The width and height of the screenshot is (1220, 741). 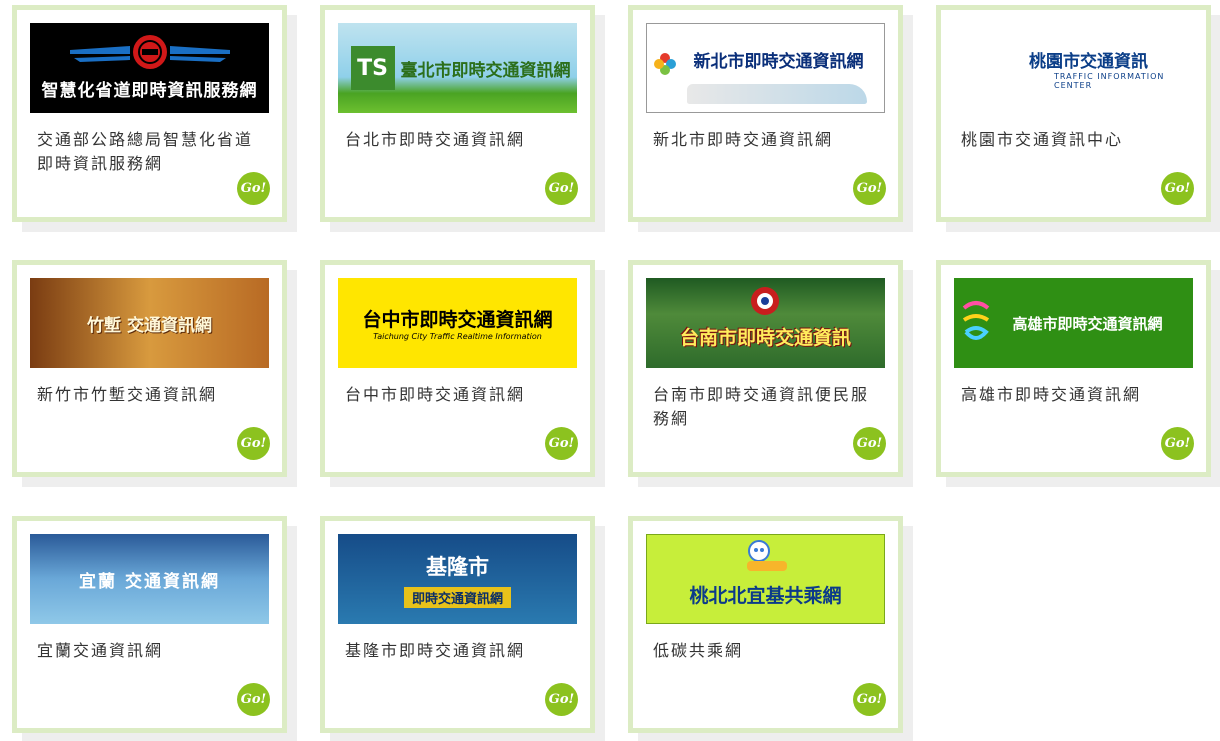 What do you see at coordinates (149, 581) in the screenshot?
I see `banner-title: 宜蘭 交通資訊網` at bounding box center [149, 581].